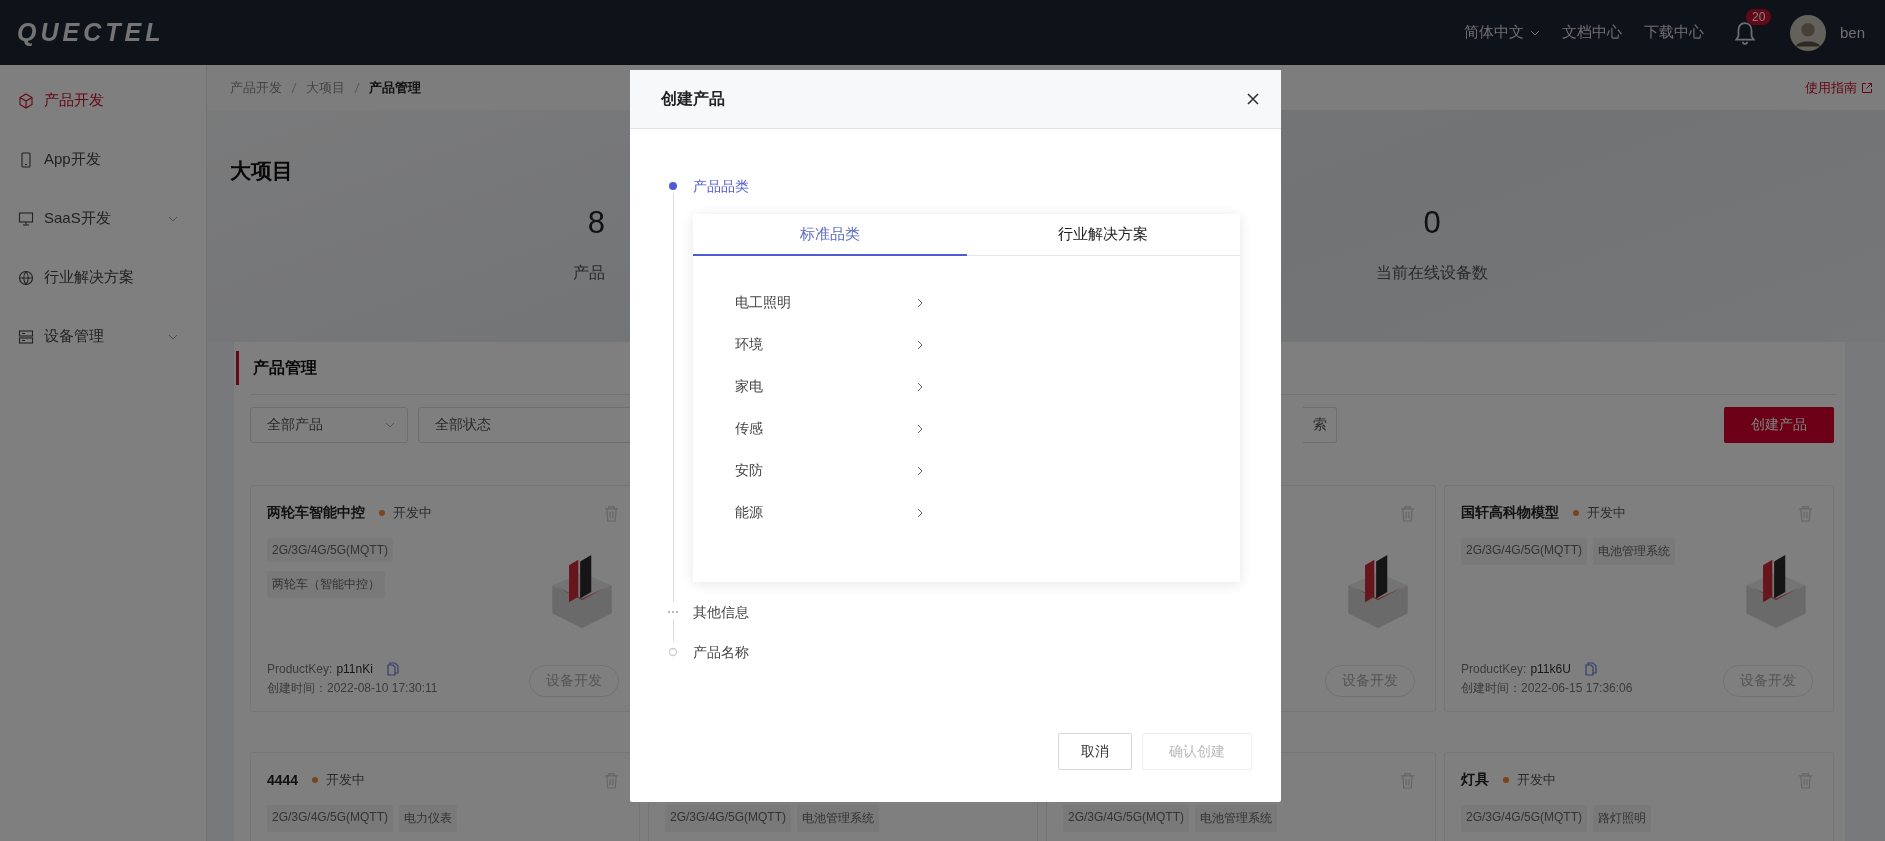 The width and height of the screenshot is (1885, 841). I want to click on stat-value: 8, so click(596, 223).